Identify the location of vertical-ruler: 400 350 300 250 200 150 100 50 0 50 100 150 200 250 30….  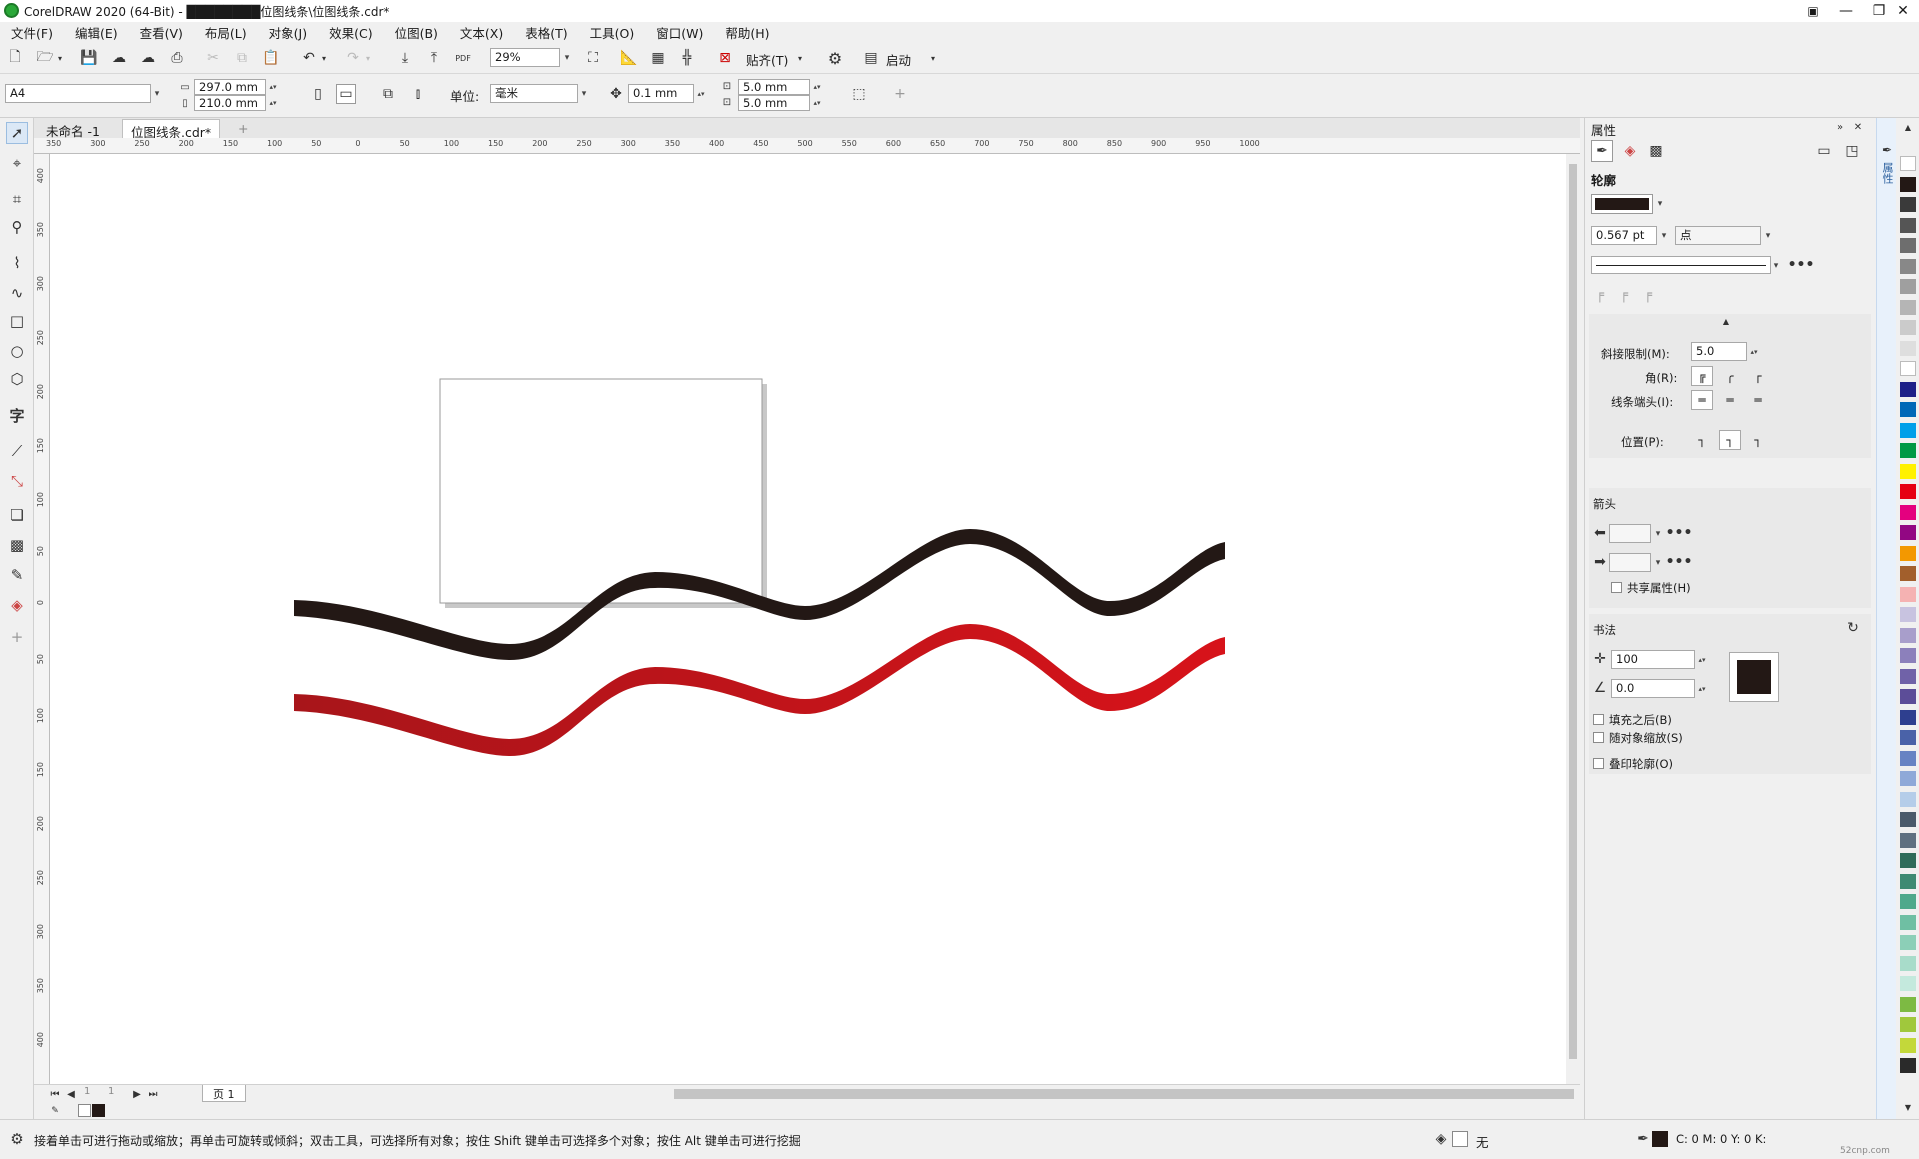
(42, 619).